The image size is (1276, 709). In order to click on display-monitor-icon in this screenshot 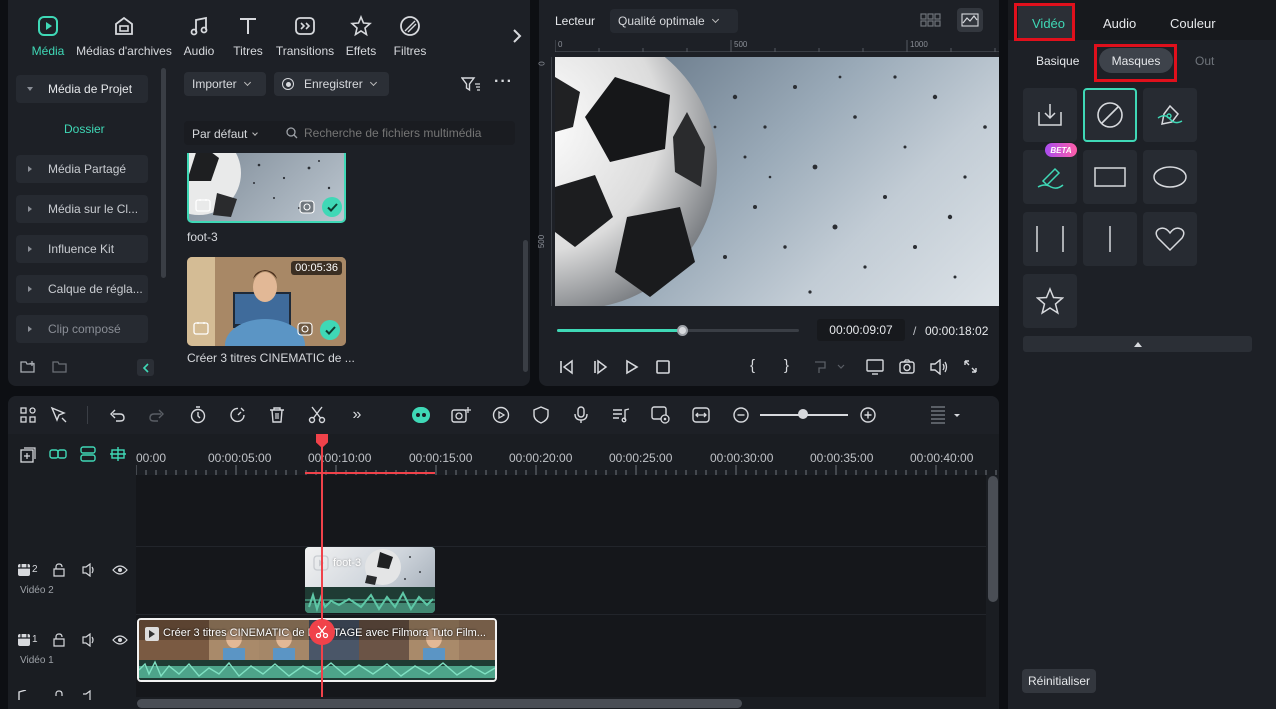, I will do `click(875, 367)`.